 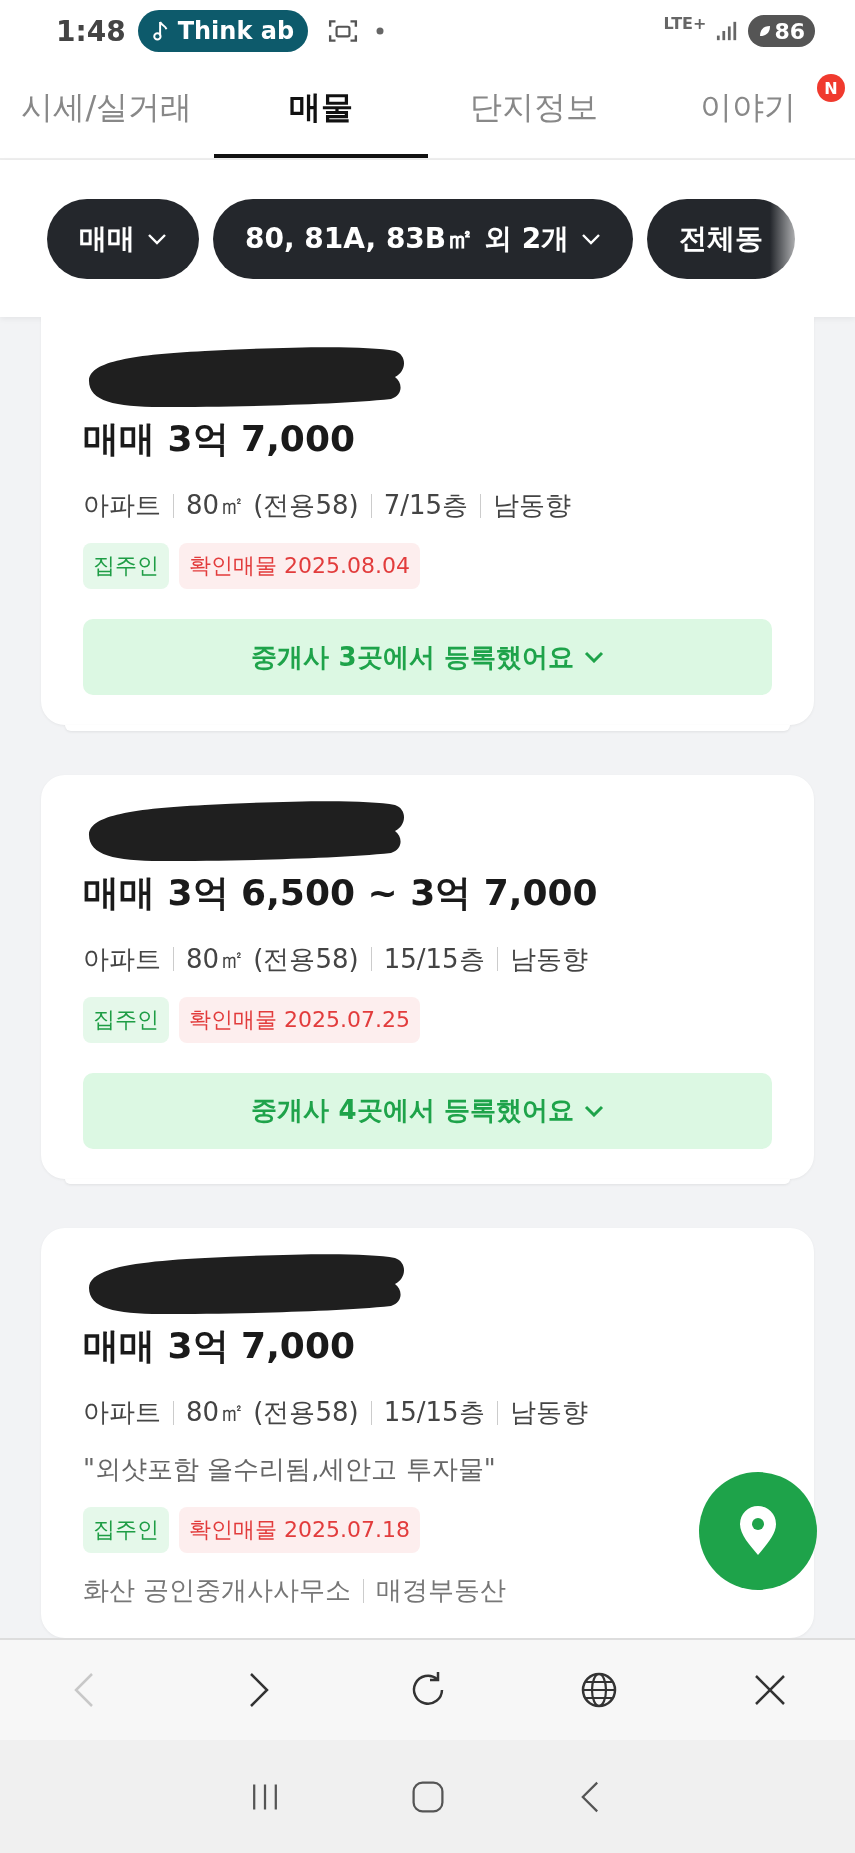 I want to click on tab: 이야기 N, so click(x=748, y=110).